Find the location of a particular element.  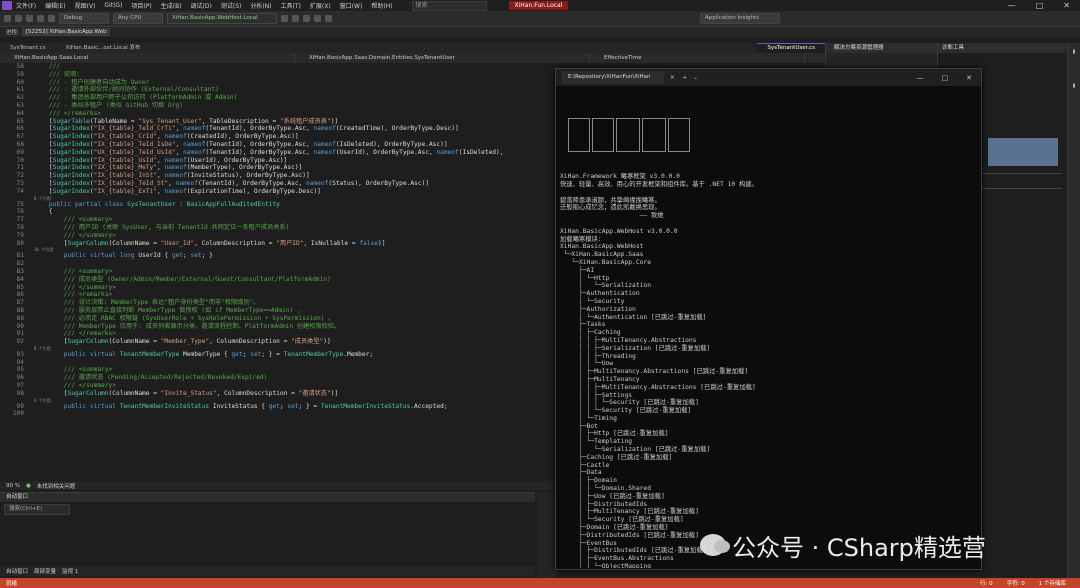

code-line: 85 /// </summary> is located at coordinates (277, 288).